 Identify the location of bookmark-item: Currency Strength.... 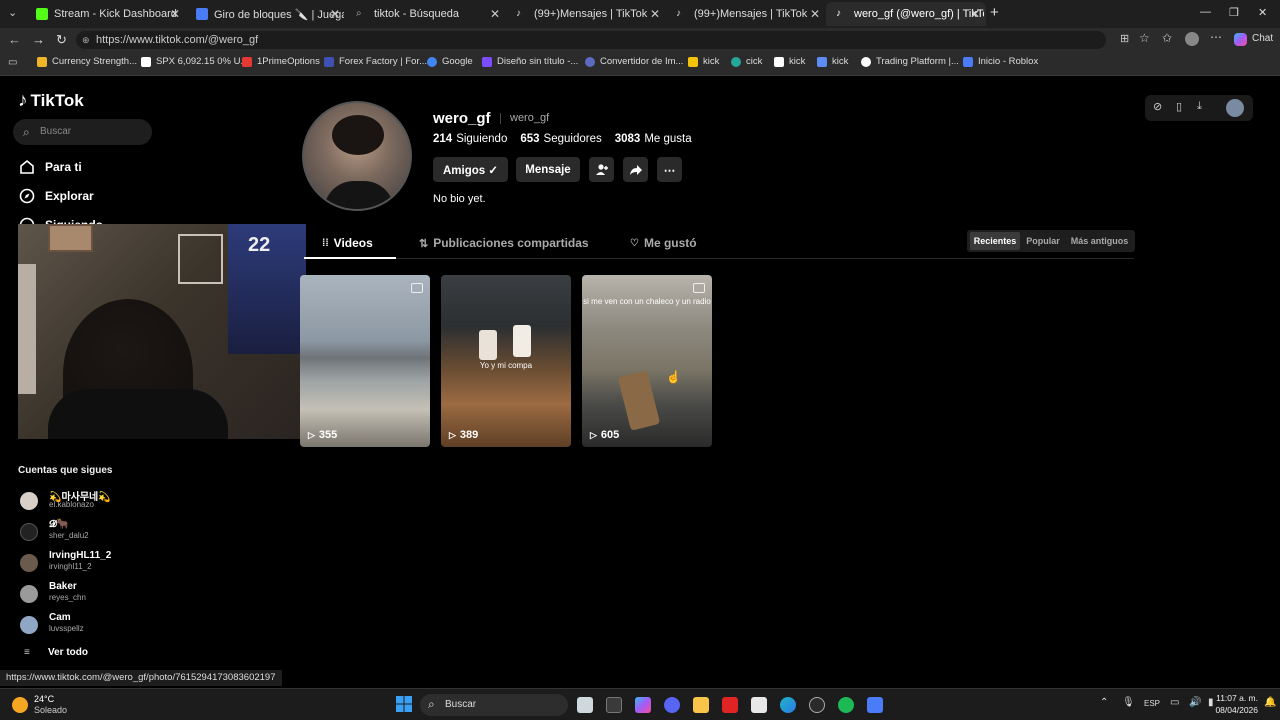
(87, 61).